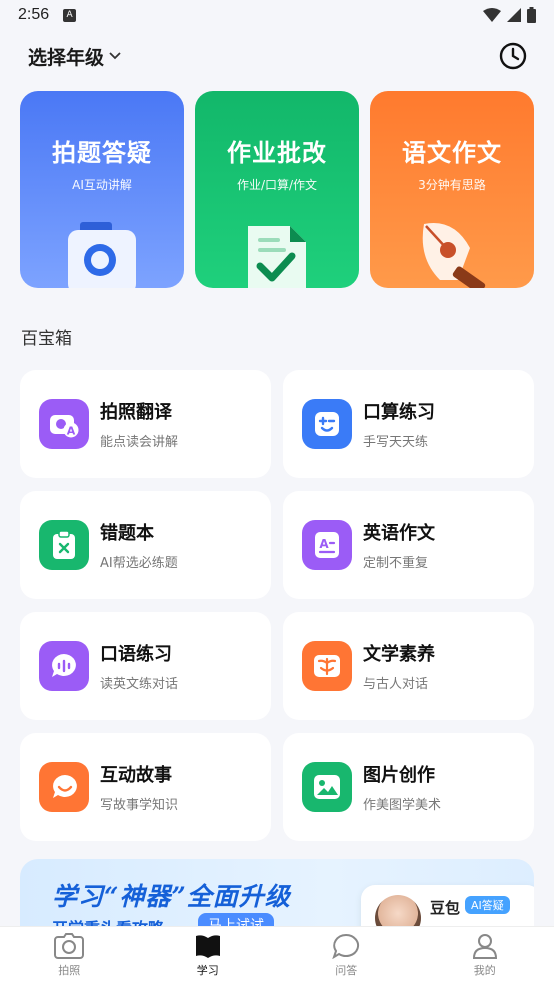 The image size is (554, 984). I want to click on tool-desc: 手写天天练, so click(396, 442).